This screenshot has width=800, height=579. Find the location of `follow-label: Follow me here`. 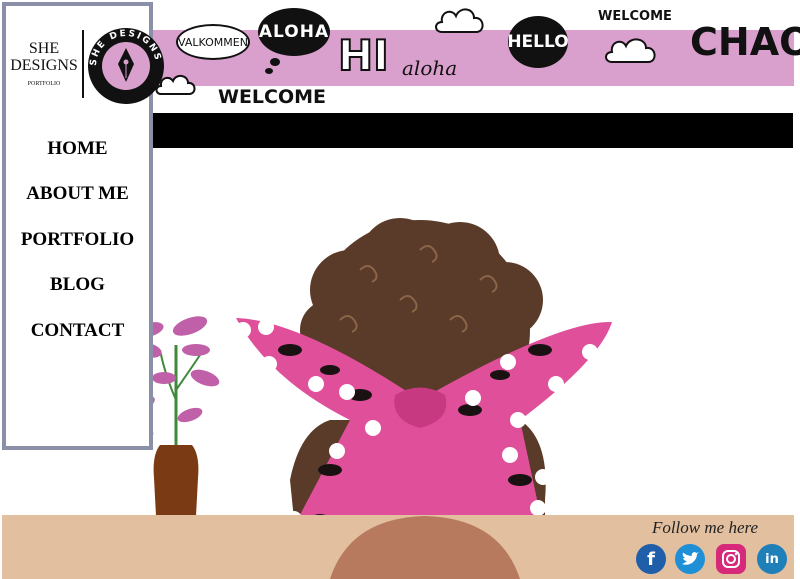

follow-label: Follow me here is located at coordinates (705, 527).